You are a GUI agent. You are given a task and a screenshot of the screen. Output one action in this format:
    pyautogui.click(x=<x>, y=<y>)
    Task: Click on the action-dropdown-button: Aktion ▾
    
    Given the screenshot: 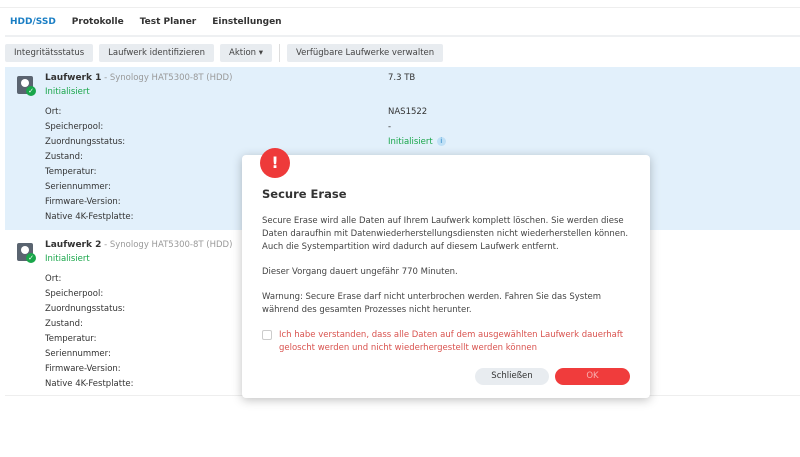 What is the action you would take?
    pyautogui.click(x=246, y=53)
    